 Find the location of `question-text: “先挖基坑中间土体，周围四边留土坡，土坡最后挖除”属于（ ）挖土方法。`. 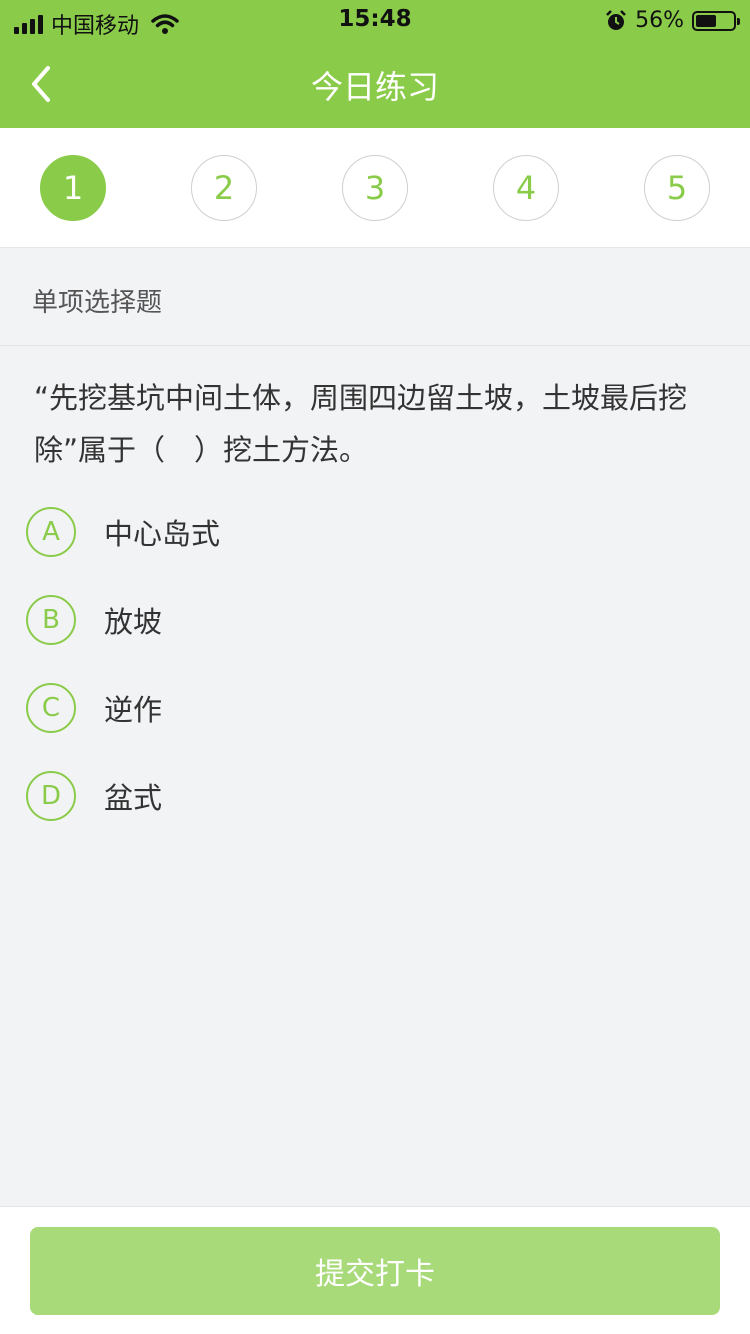

question-text: “先挖基坑中间土体，周围四边留土坡，土坡最后挖除”属于（ ）挖土方法。 is located at coordinates (361, 424).